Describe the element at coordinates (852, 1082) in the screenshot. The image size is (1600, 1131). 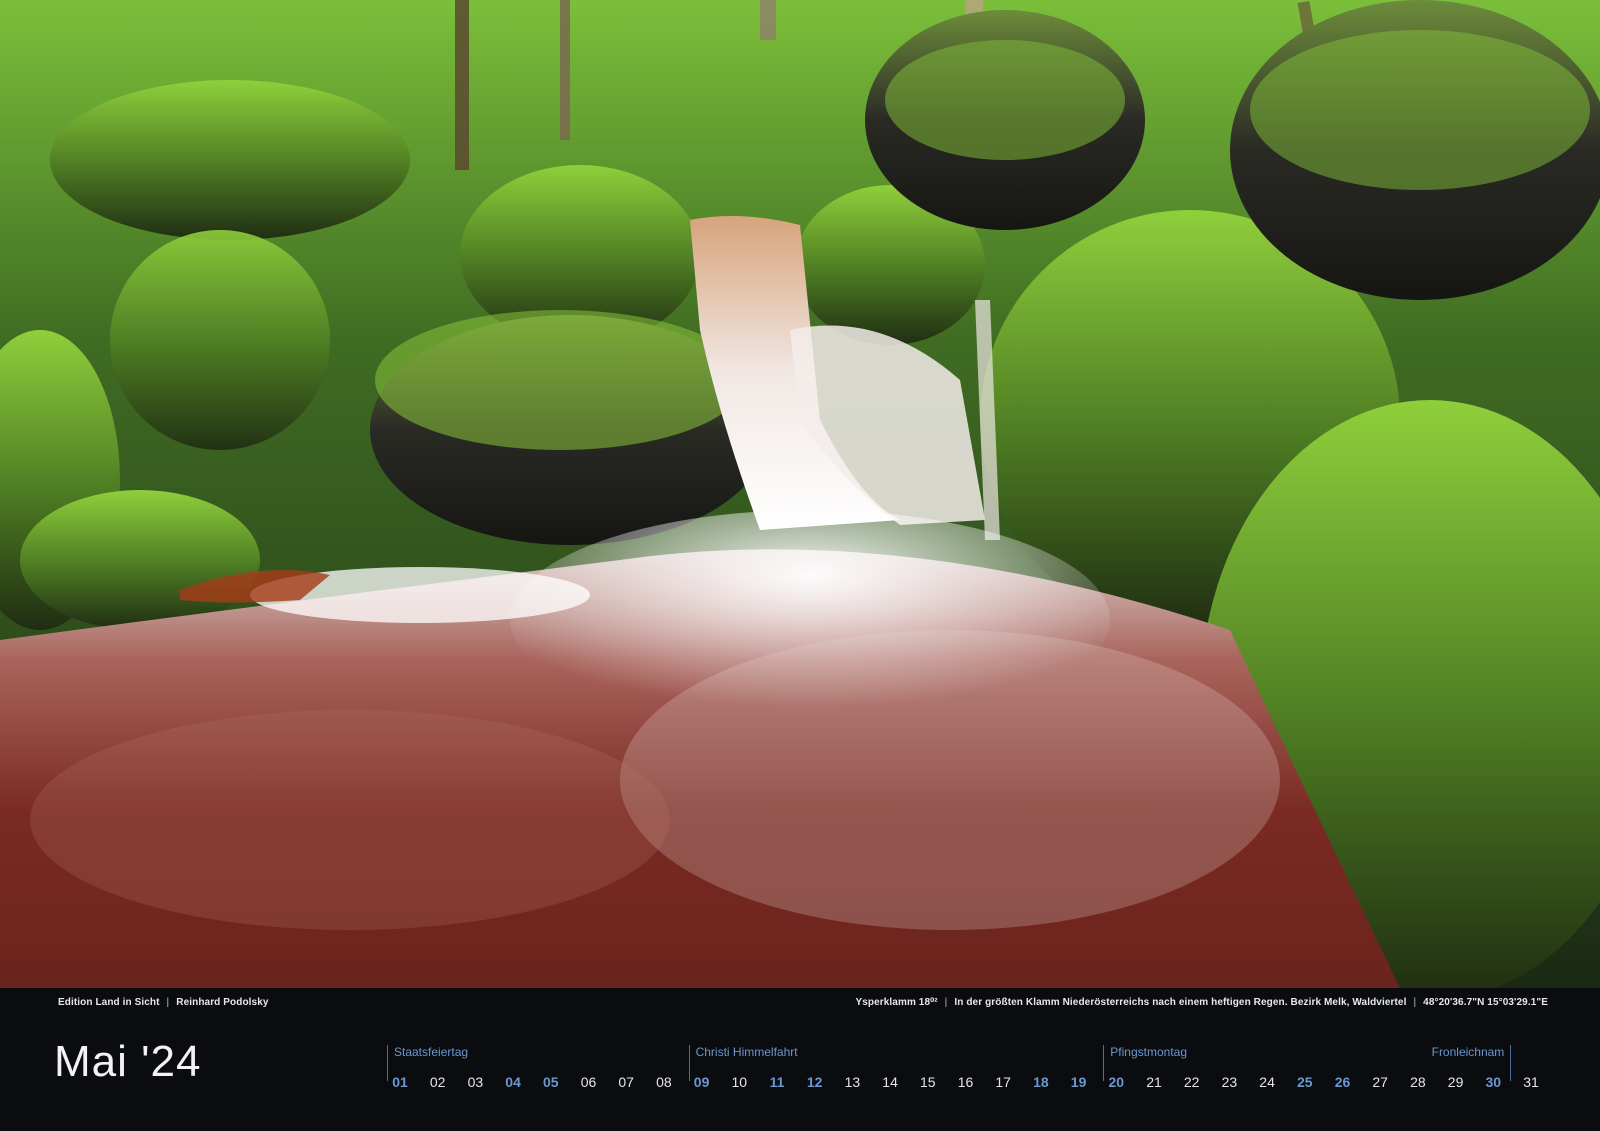
I see `day-13: 13` at that location.